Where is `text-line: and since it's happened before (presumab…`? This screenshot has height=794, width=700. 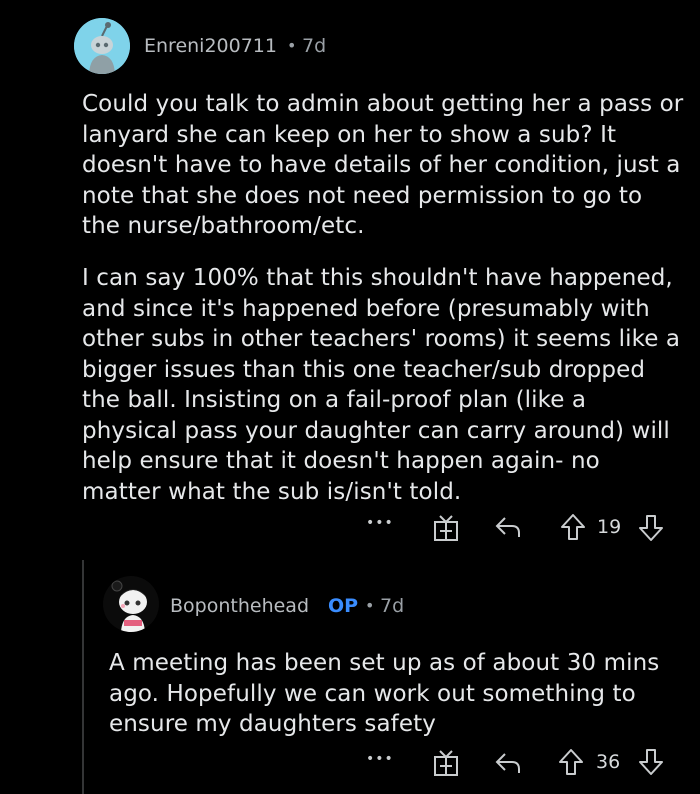 text-line: and since it's happened before (presumab… is located at coordinates (366, 308).